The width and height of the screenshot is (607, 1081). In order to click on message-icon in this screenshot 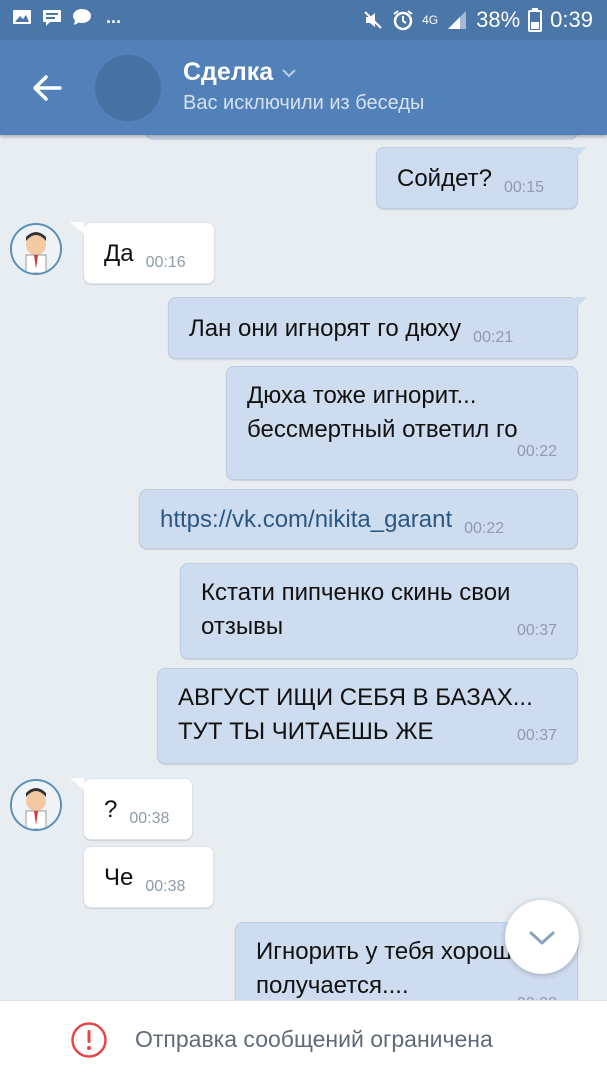, I will do `click(52, 18)`.